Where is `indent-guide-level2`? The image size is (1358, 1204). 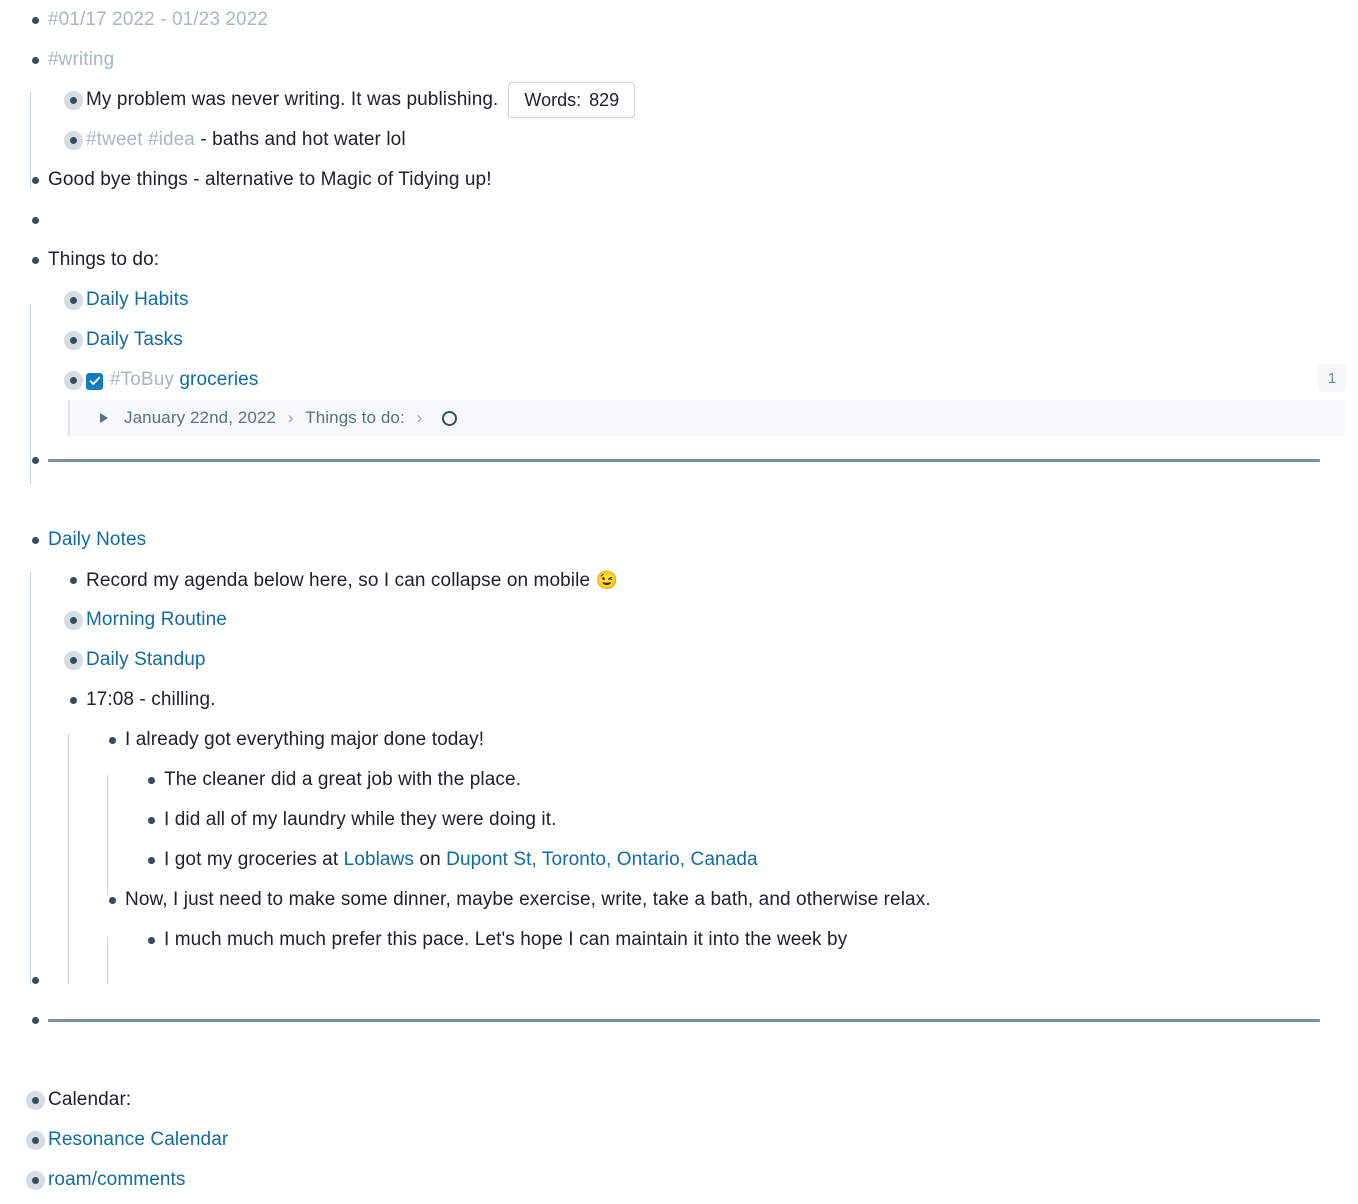 indent-guide-level2 is located at coordinates (68, 859).